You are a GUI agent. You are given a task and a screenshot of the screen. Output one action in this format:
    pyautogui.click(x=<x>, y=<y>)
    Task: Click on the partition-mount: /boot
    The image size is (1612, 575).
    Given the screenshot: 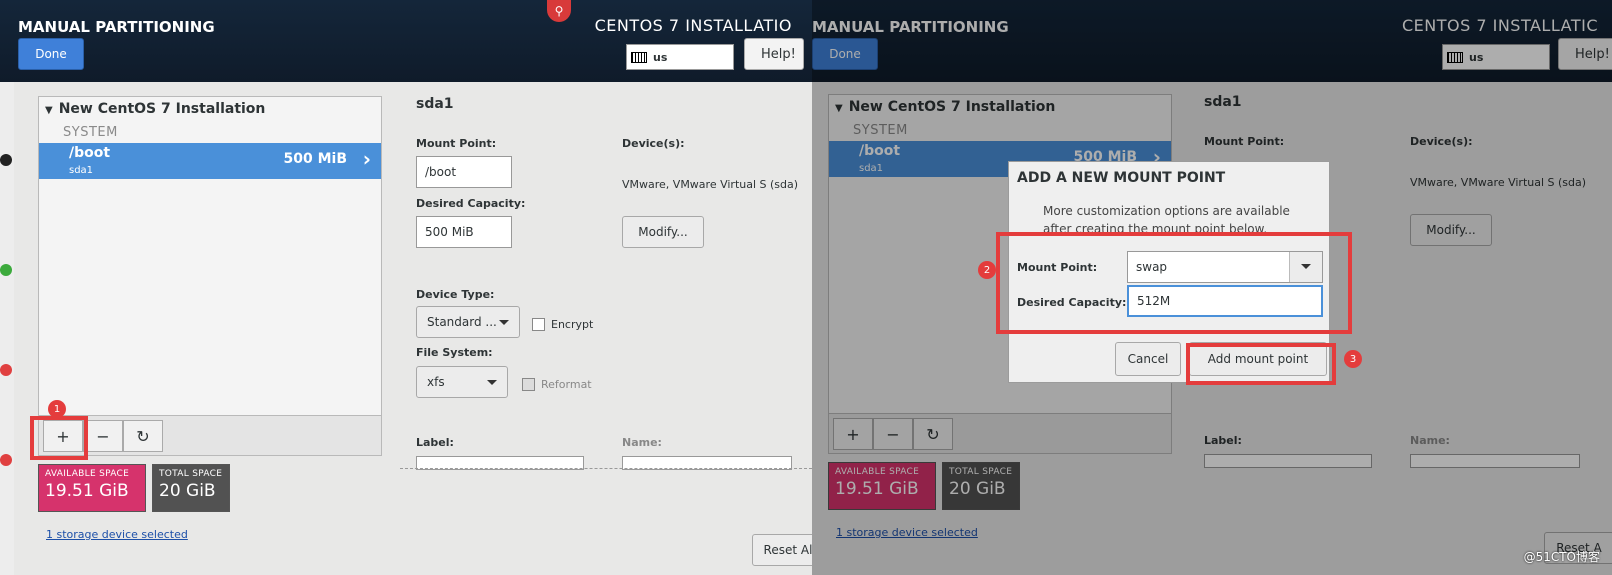 What is the action you would take?
    pyautogui.click(x=90, y=153)
    